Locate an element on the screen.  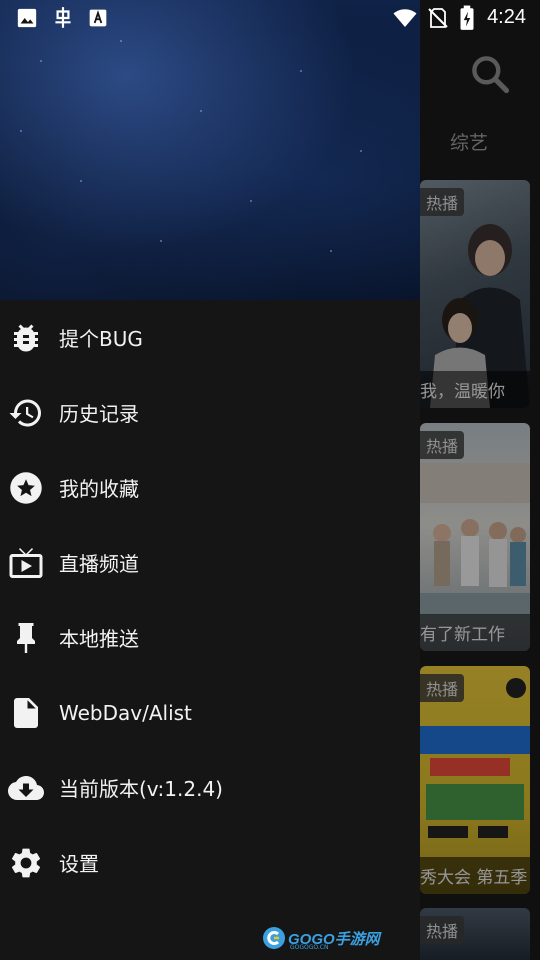
menu-item-label: 提个BUG is located at coordinates (101, 339).